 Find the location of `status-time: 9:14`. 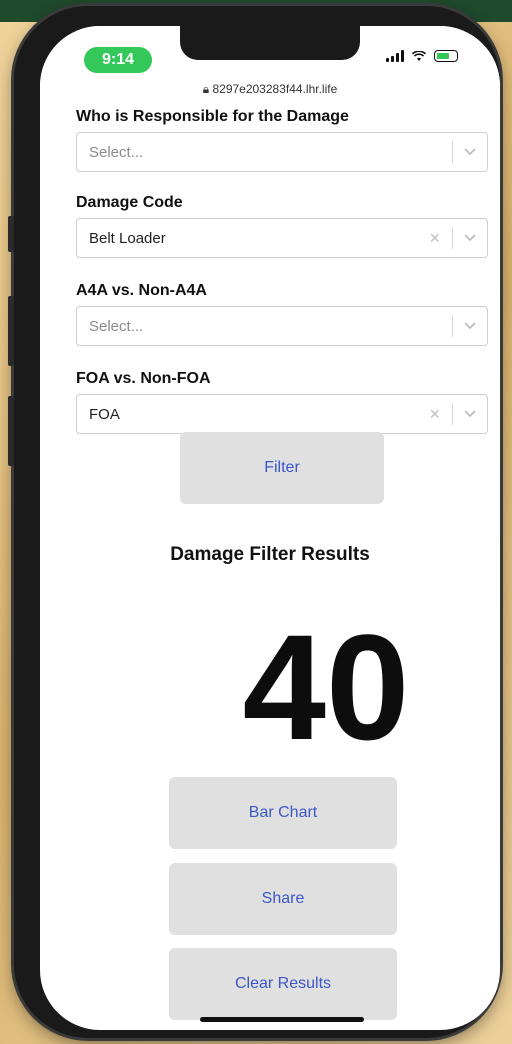

status-time: 9:14 is located at coordinates (118, 60).